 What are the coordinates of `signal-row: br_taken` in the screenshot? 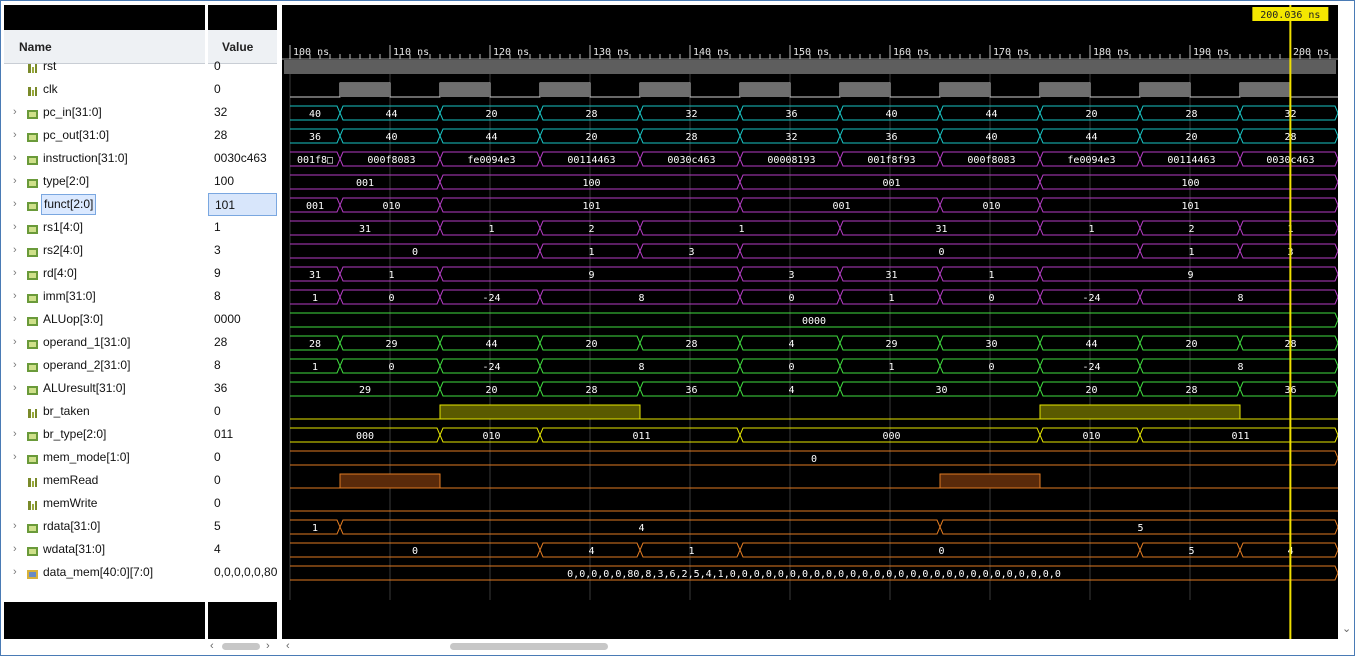 It's located at (104, 411).